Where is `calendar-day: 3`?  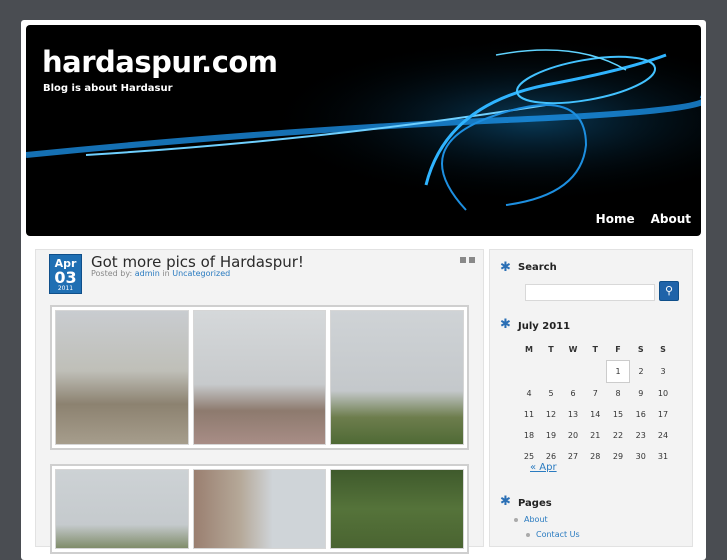
calendar-day: 3 is located at coordinates (663, 371).